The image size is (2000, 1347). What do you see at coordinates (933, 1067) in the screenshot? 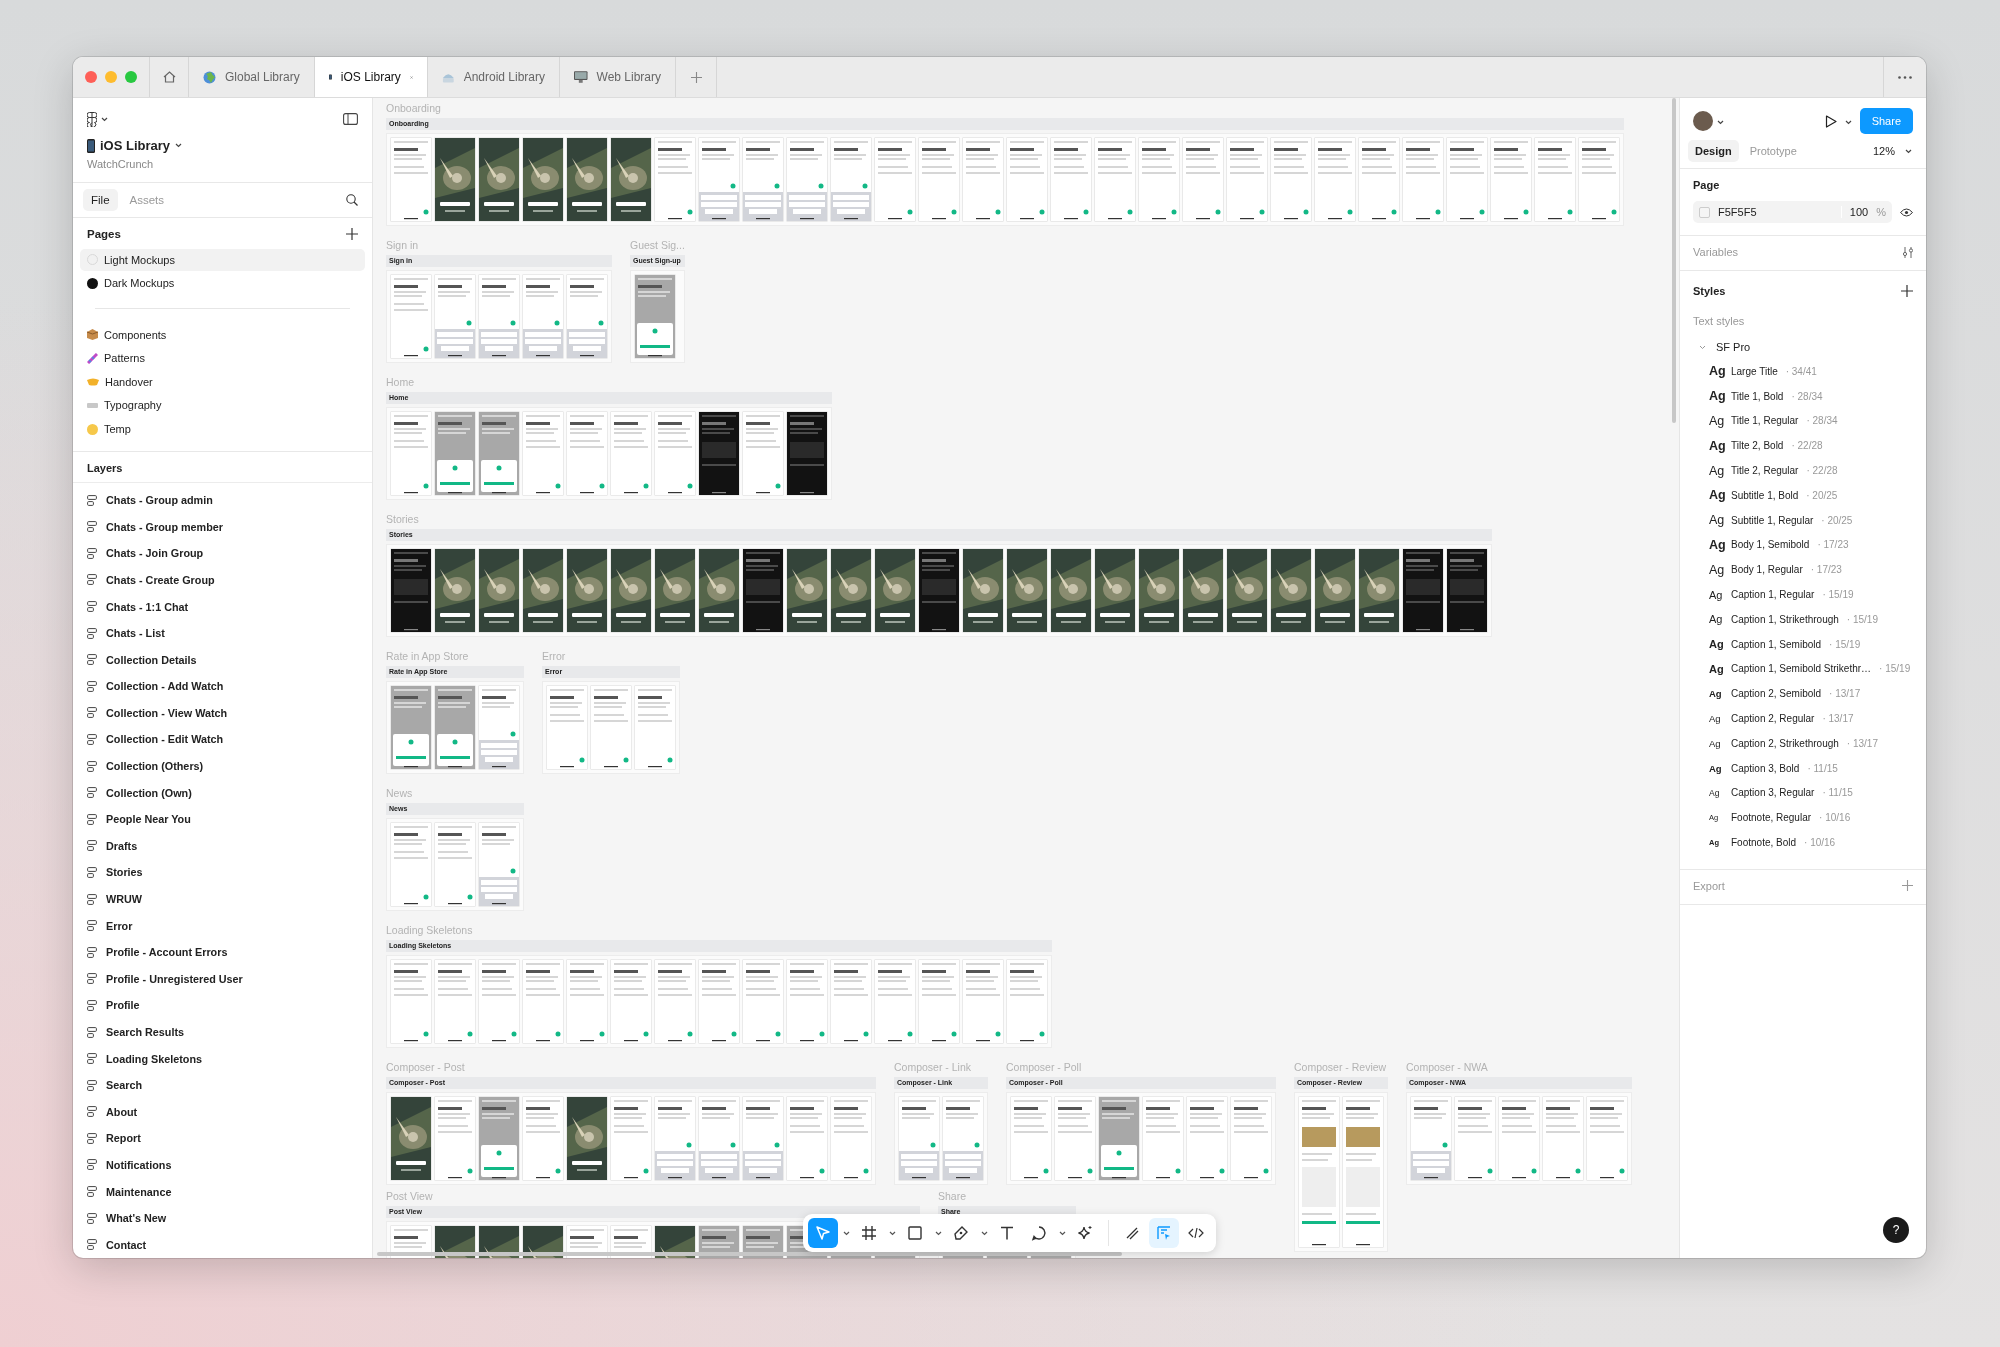
I see `section-label: Composer - Link` at bounding box center [933, 1067].